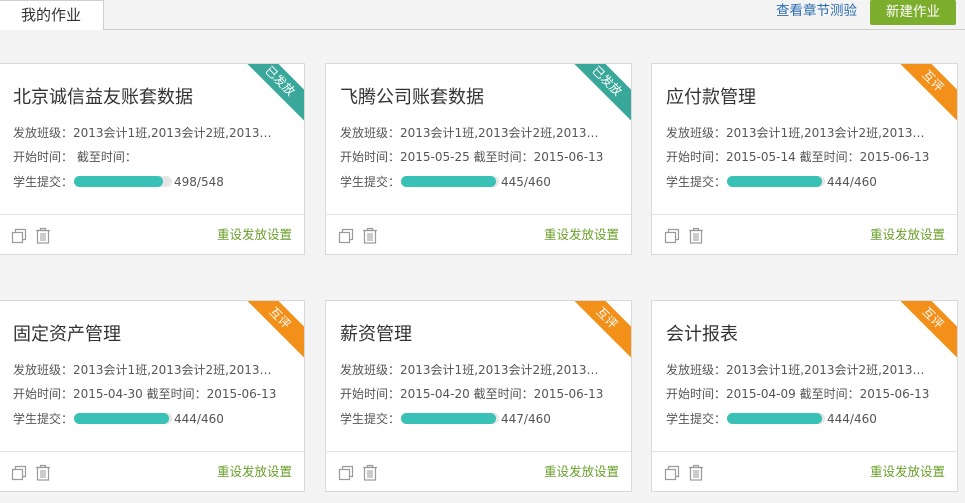  What do you see at coordinates (761, 157) in the screenshot?
I see `start-time-value: 2015-05-14` at bounding box center [761, 157].